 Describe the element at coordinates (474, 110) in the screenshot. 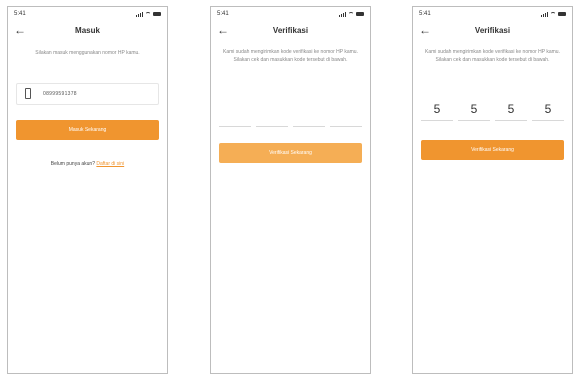

I see `otp-digit-2: 5` at that location.